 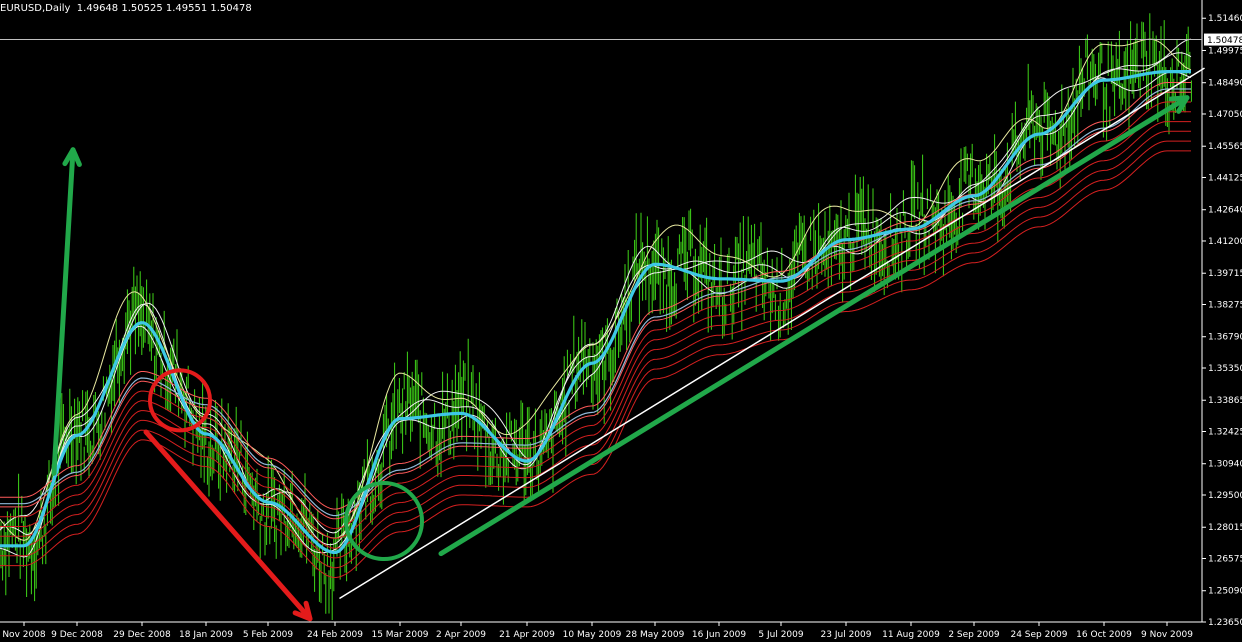 I want to click on price-tick-label: 1.23650, so click(x=1225, y=623).